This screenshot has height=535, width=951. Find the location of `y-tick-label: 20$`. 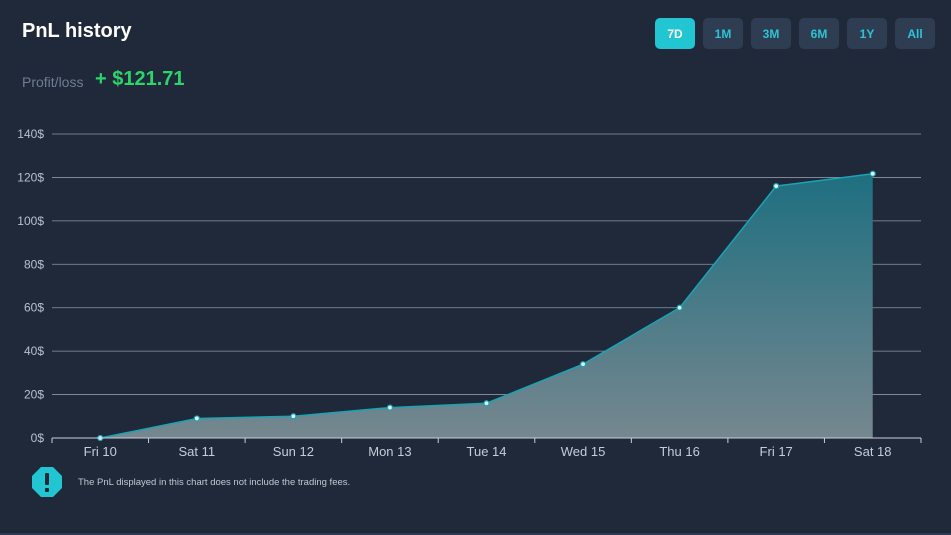

y-tick-label: 20$ is located at coordinates (34, 395).